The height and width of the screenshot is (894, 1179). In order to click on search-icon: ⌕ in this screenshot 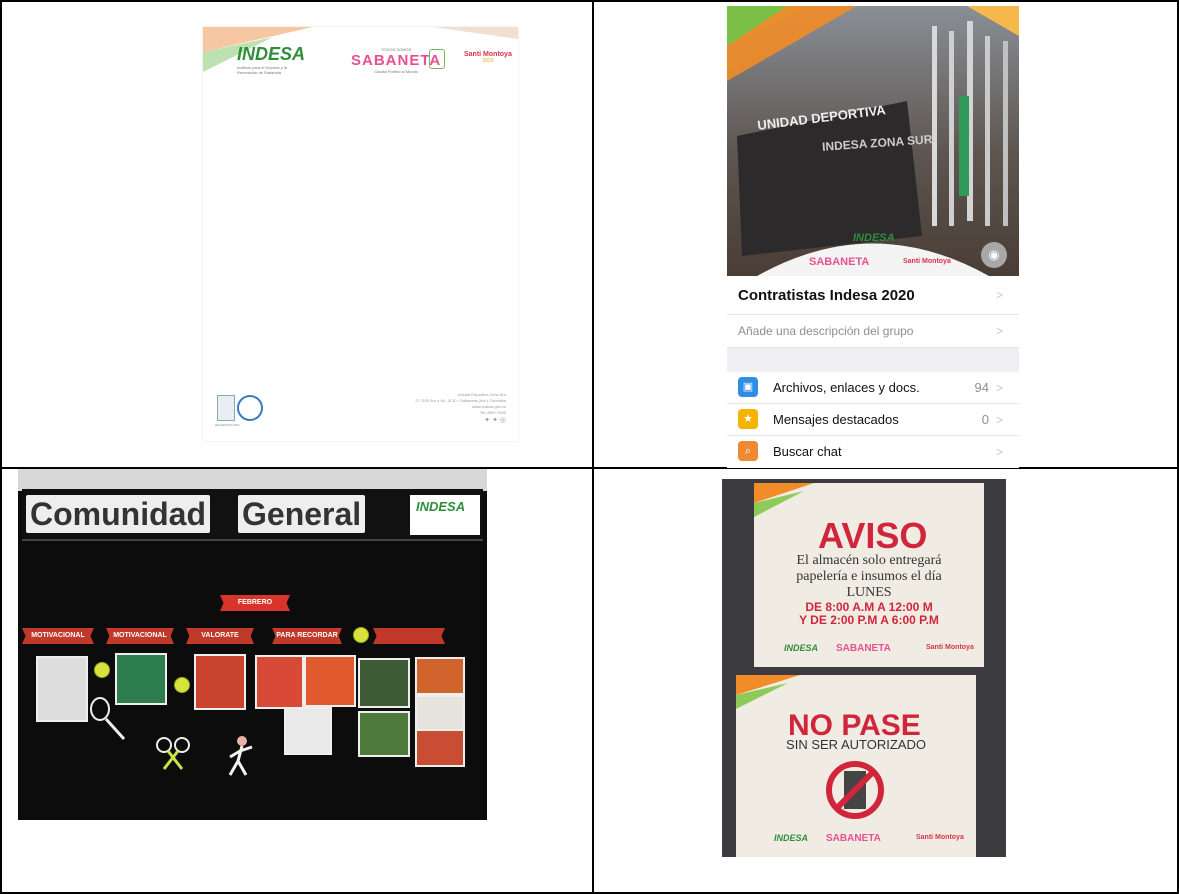, I will do `click(748, 451)`.